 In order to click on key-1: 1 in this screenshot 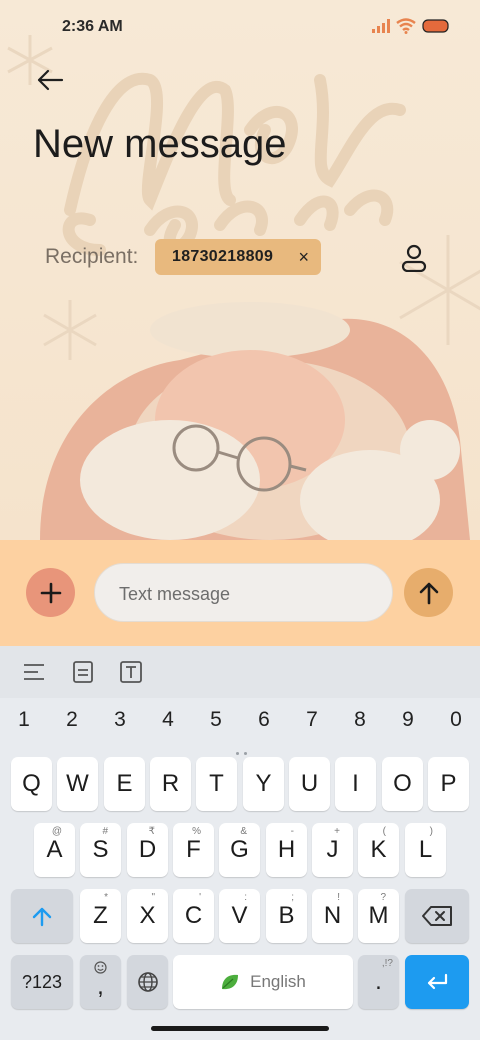, I will do `click(24, 720)`.